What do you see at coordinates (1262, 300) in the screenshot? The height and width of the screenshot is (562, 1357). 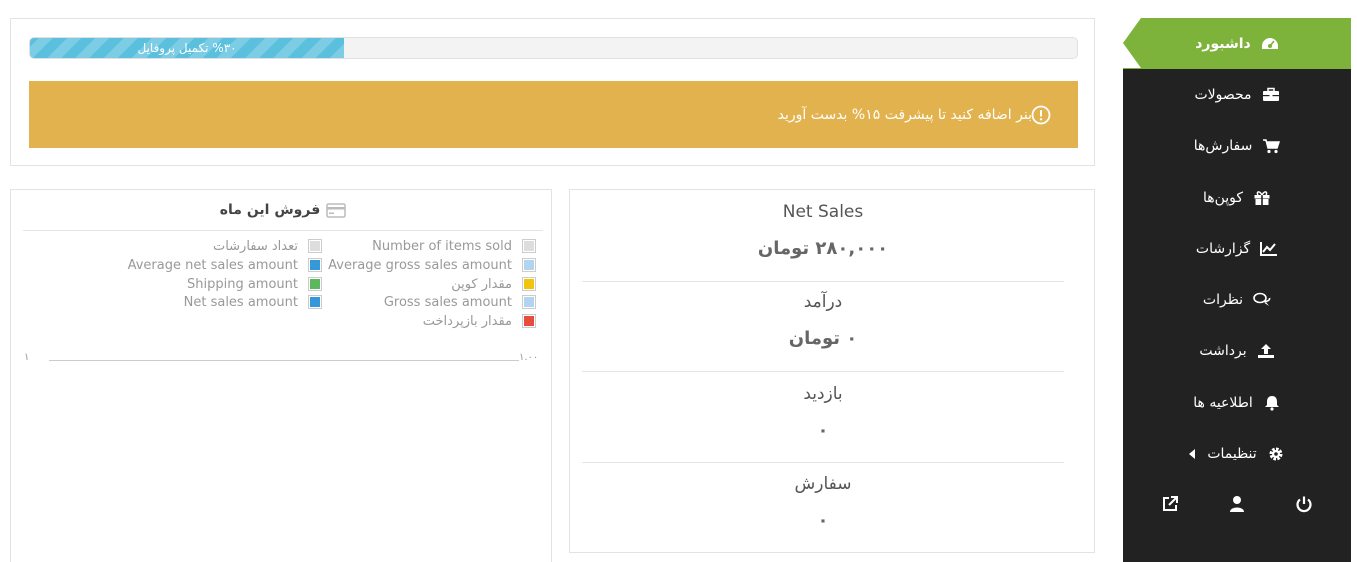 I see `comments-icon` at bounding box center [1262, 300].